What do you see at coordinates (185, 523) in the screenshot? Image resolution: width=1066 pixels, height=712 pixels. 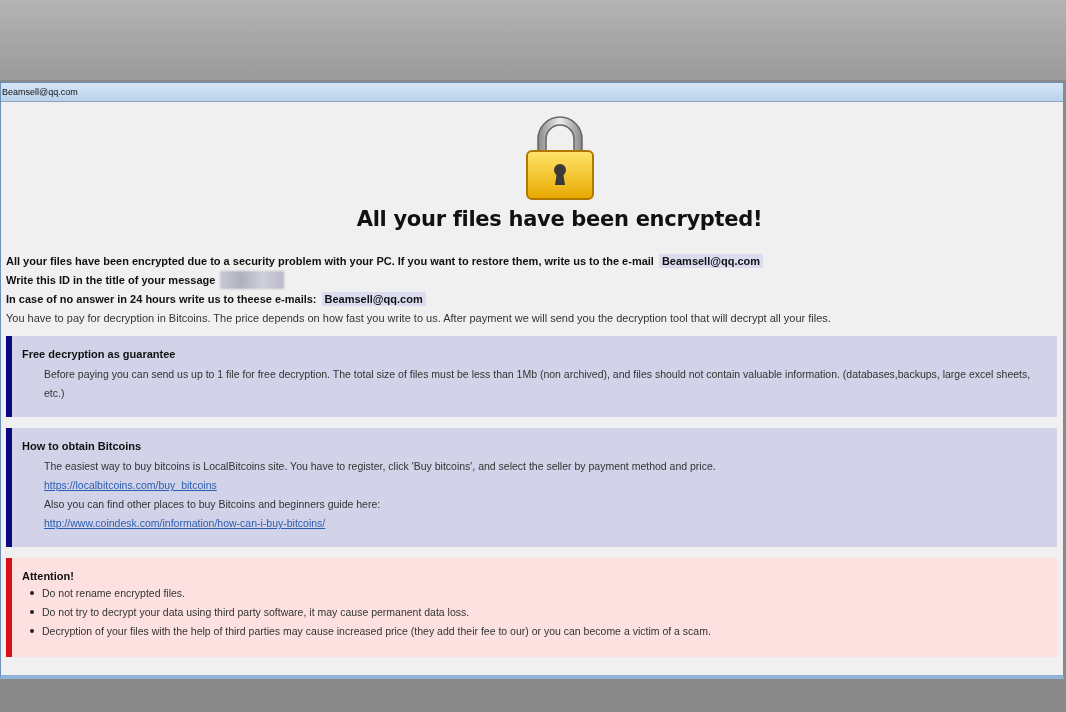 I see `link: http://www.coindesk.com/information/how-can-i-buy-bitcoins/` at bounding box center [185, 523].